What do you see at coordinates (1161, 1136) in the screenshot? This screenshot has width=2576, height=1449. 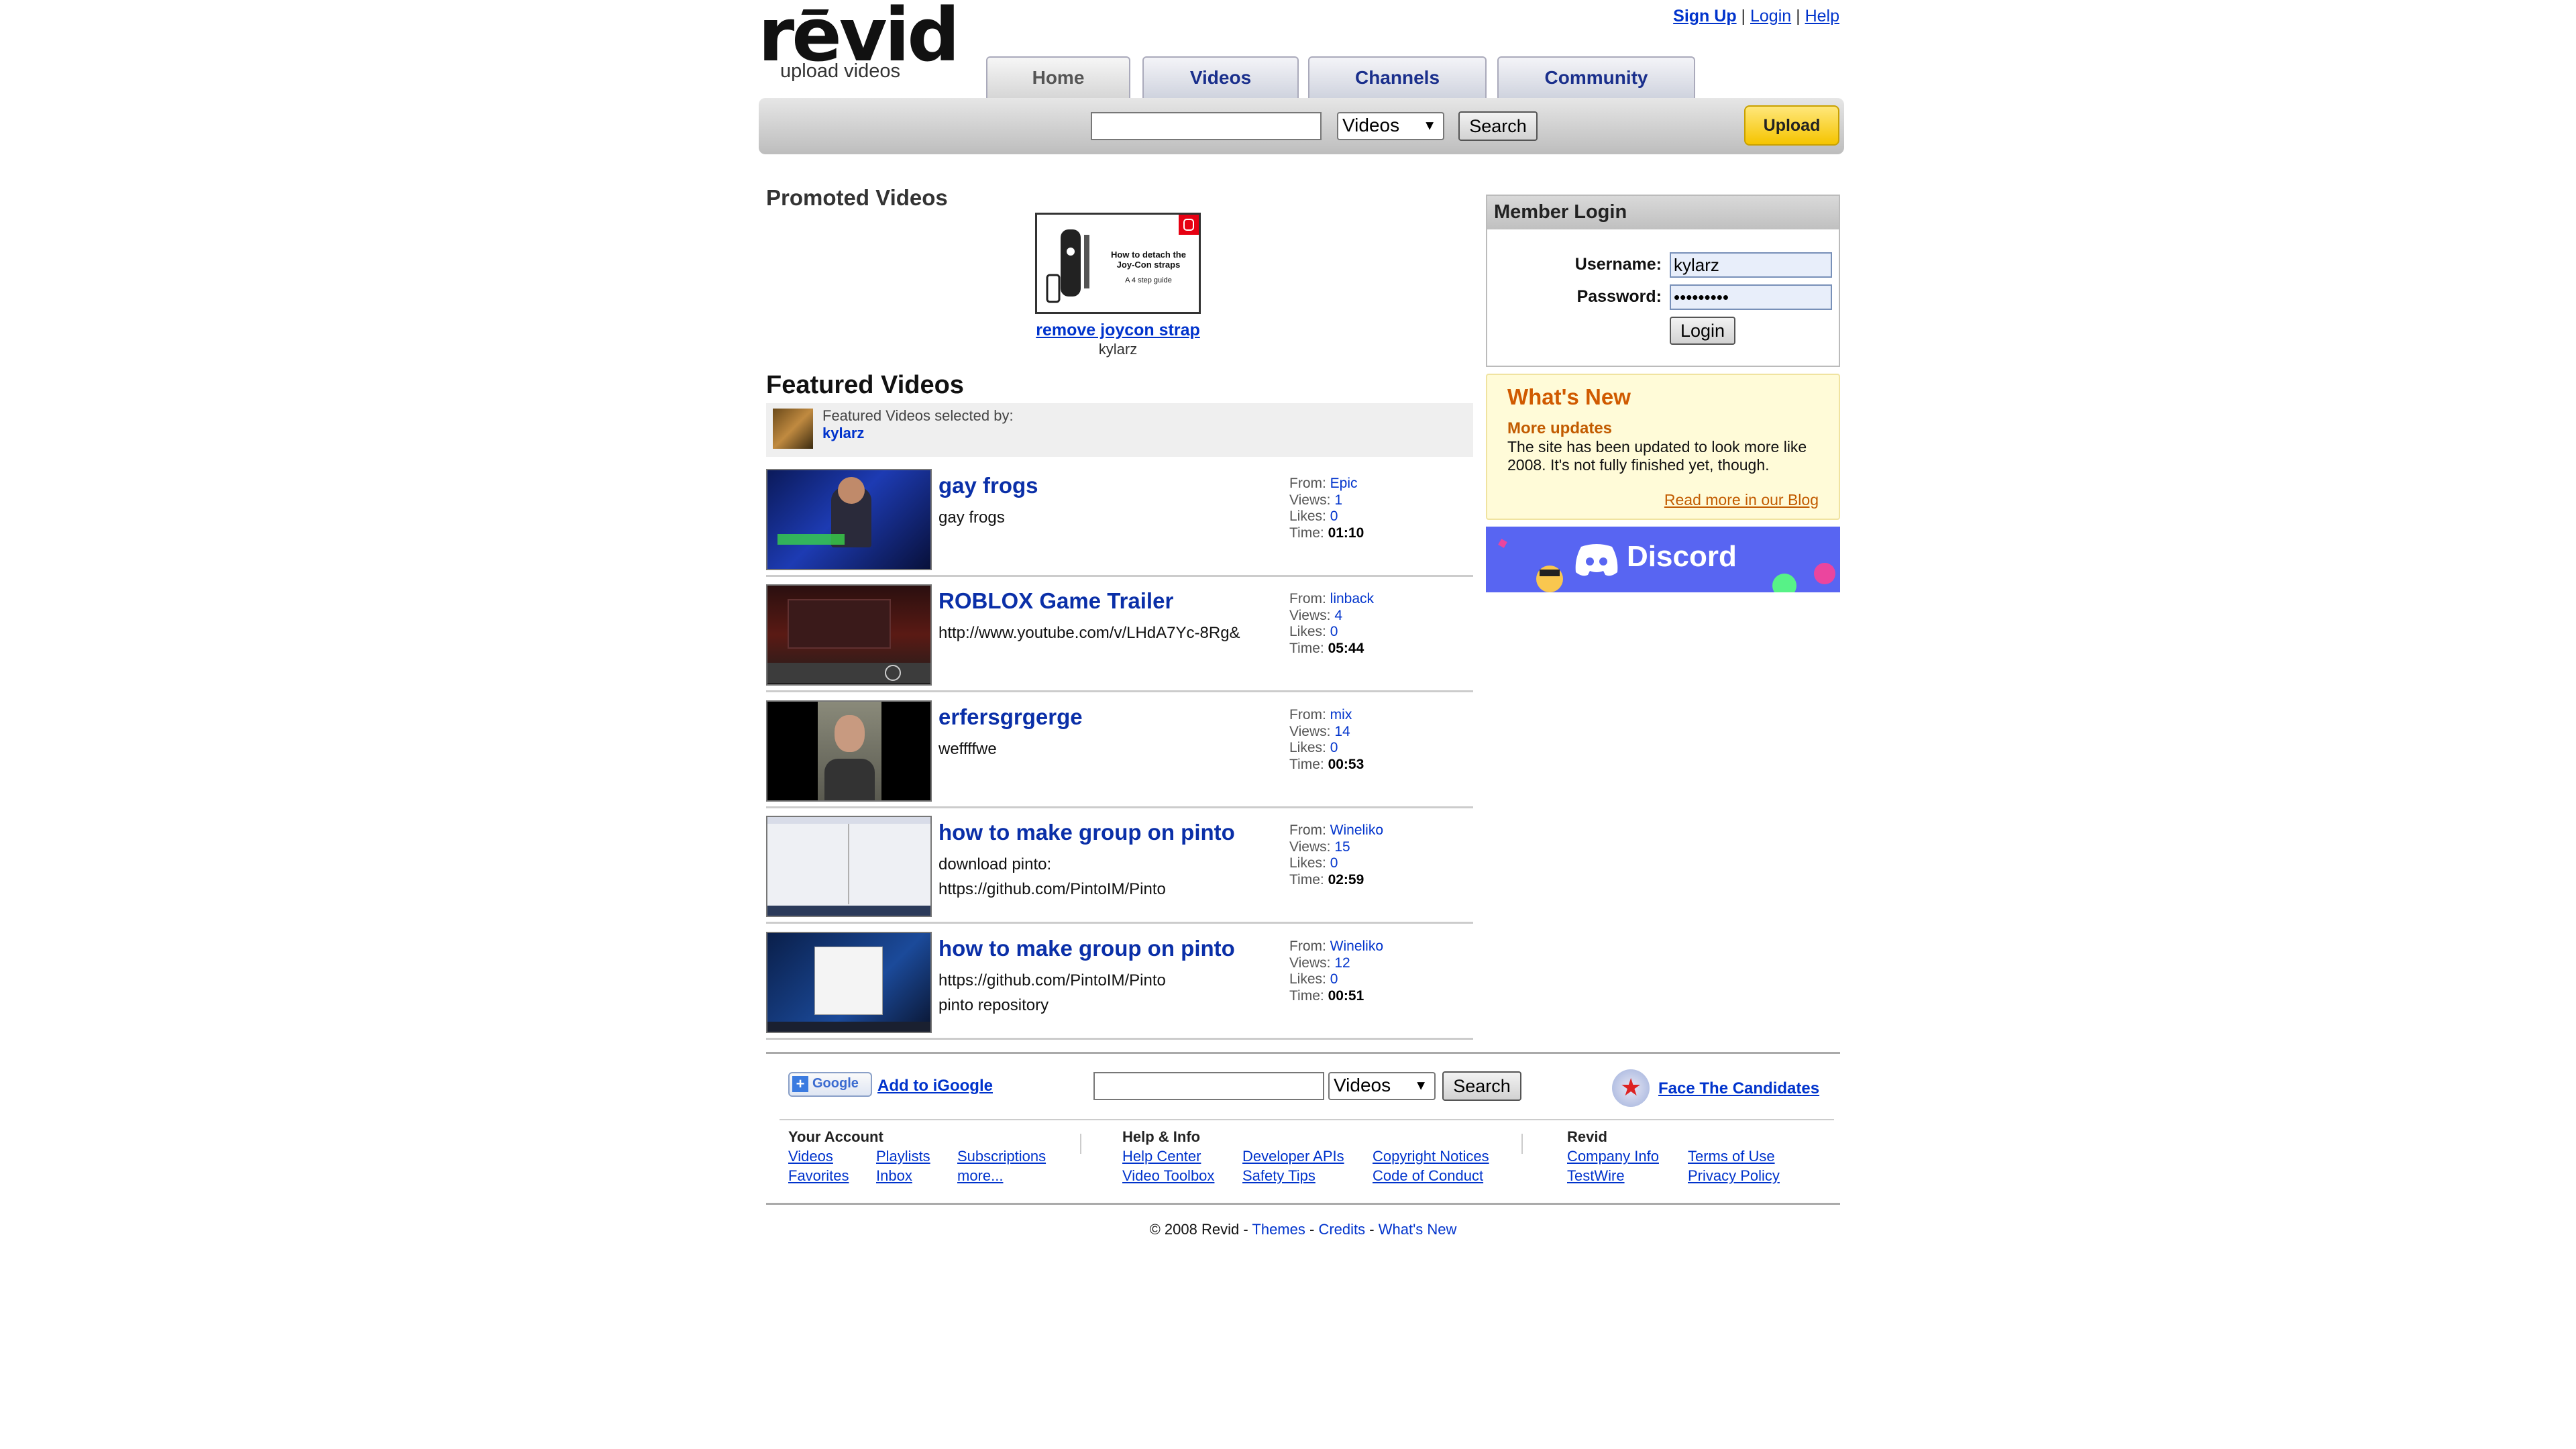 I see `help-info-heading: Help & Info` at bounding box center [1161, 1136].